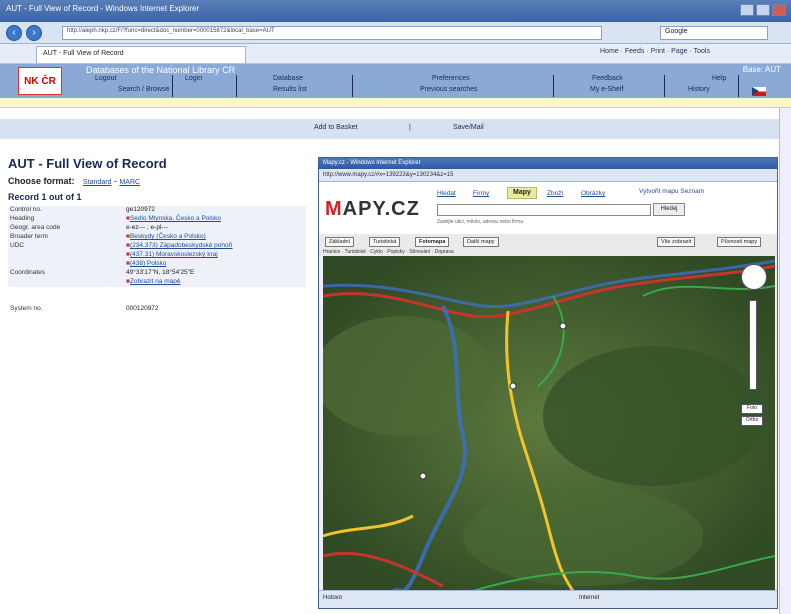  I want to click on map-button-properties: Půvnosti mapy, so click(739, 242).